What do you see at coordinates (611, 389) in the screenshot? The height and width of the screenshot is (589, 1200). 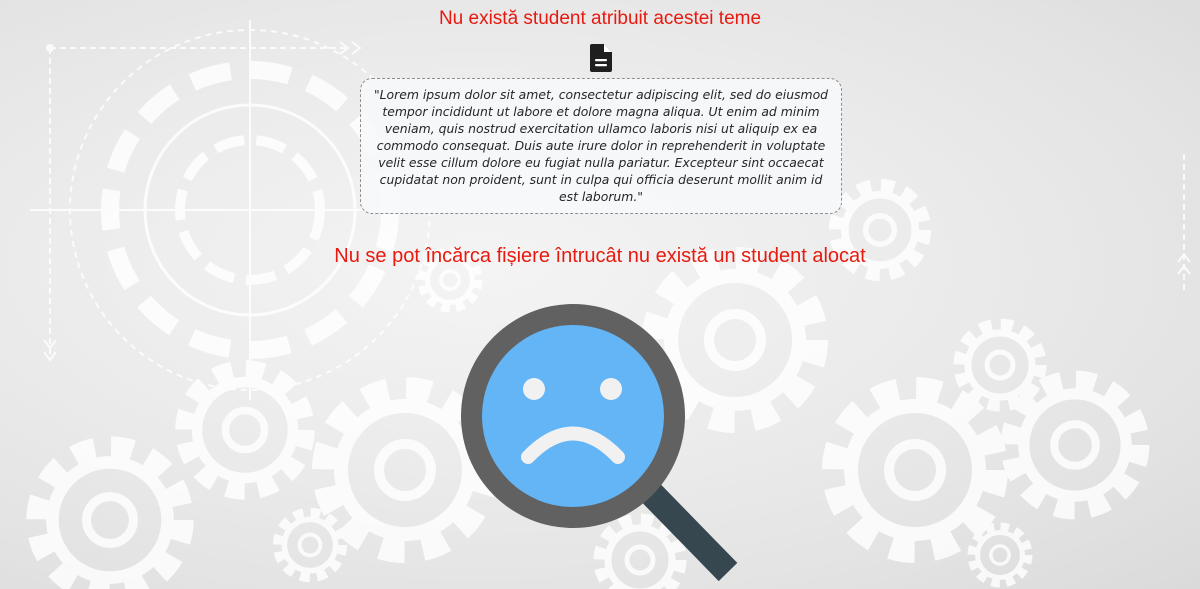 I see `right-eye` at bounding box center [611, 389].